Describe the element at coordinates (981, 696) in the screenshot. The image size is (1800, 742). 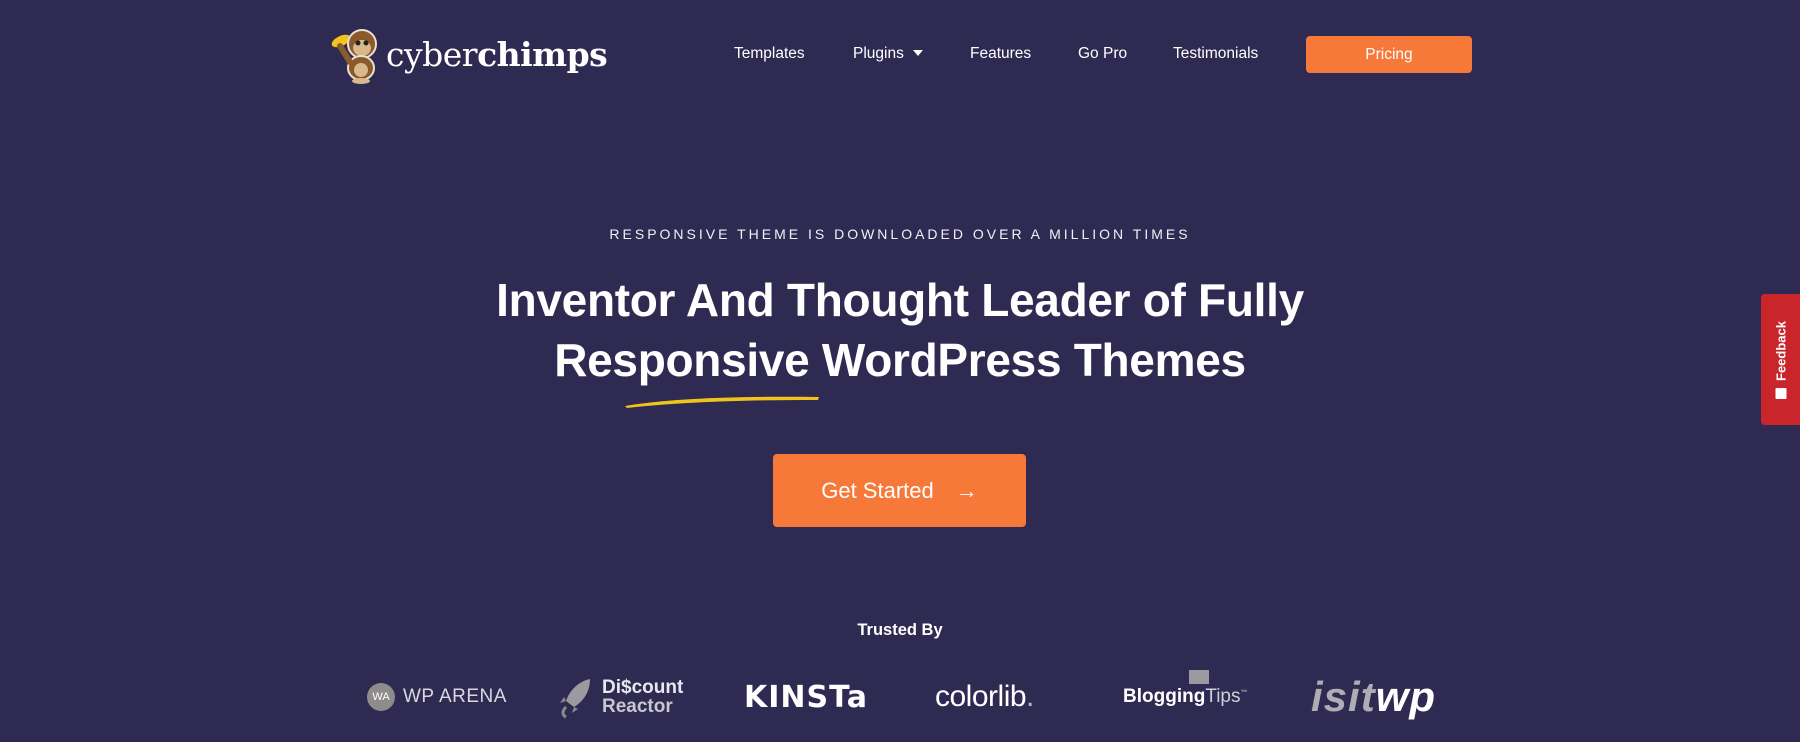
I see `colorlib-text: colorlib` at that location.